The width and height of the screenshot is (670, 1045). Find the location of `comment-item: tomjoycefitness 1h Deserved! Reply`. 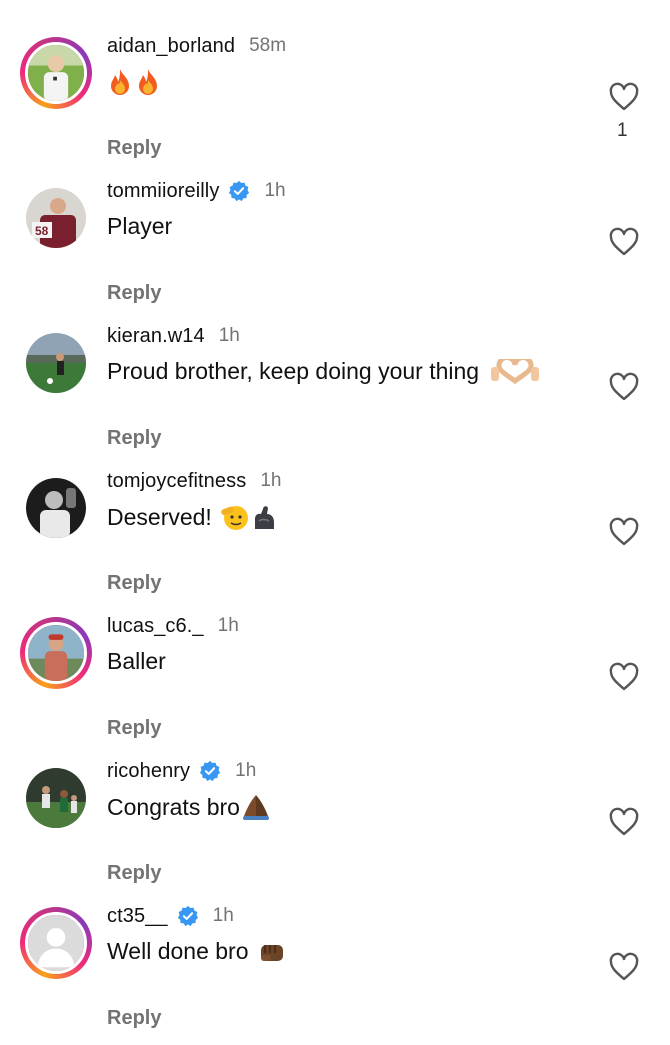

comment-item: tomjoycefitness 1h Deserved! Reply is located at coordinates (335, 537).